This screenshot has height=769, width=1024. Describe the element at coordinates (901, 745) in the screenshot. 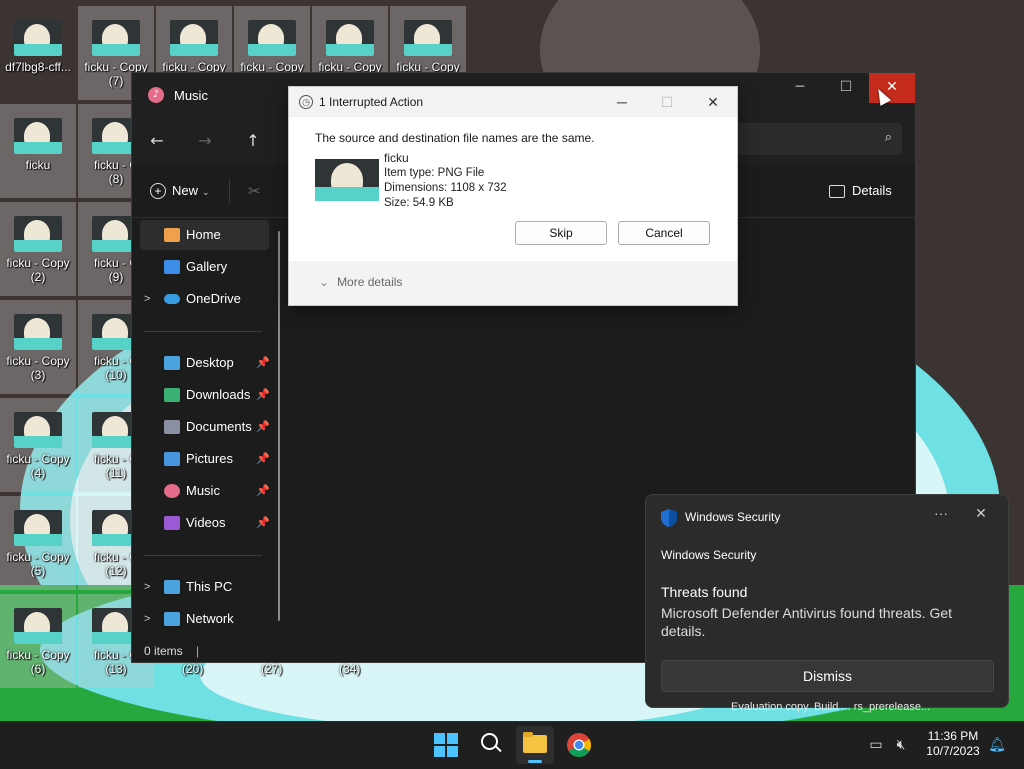

I see `volume-muted-icon: 🔇︎` at that location.